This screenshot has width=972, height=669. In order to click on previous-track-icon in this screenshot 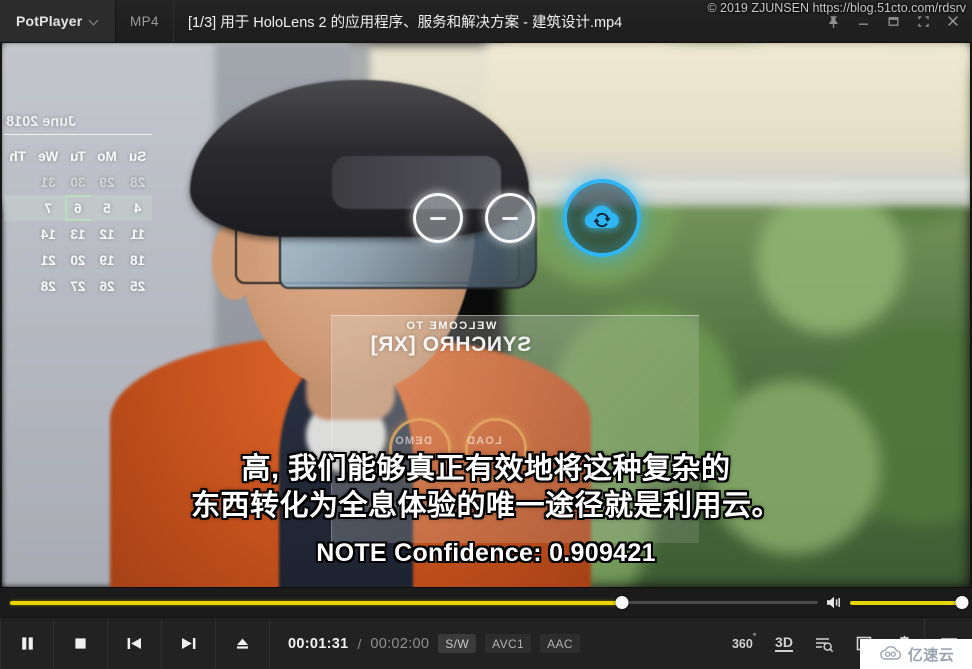, I will do `click(134, 643)`.